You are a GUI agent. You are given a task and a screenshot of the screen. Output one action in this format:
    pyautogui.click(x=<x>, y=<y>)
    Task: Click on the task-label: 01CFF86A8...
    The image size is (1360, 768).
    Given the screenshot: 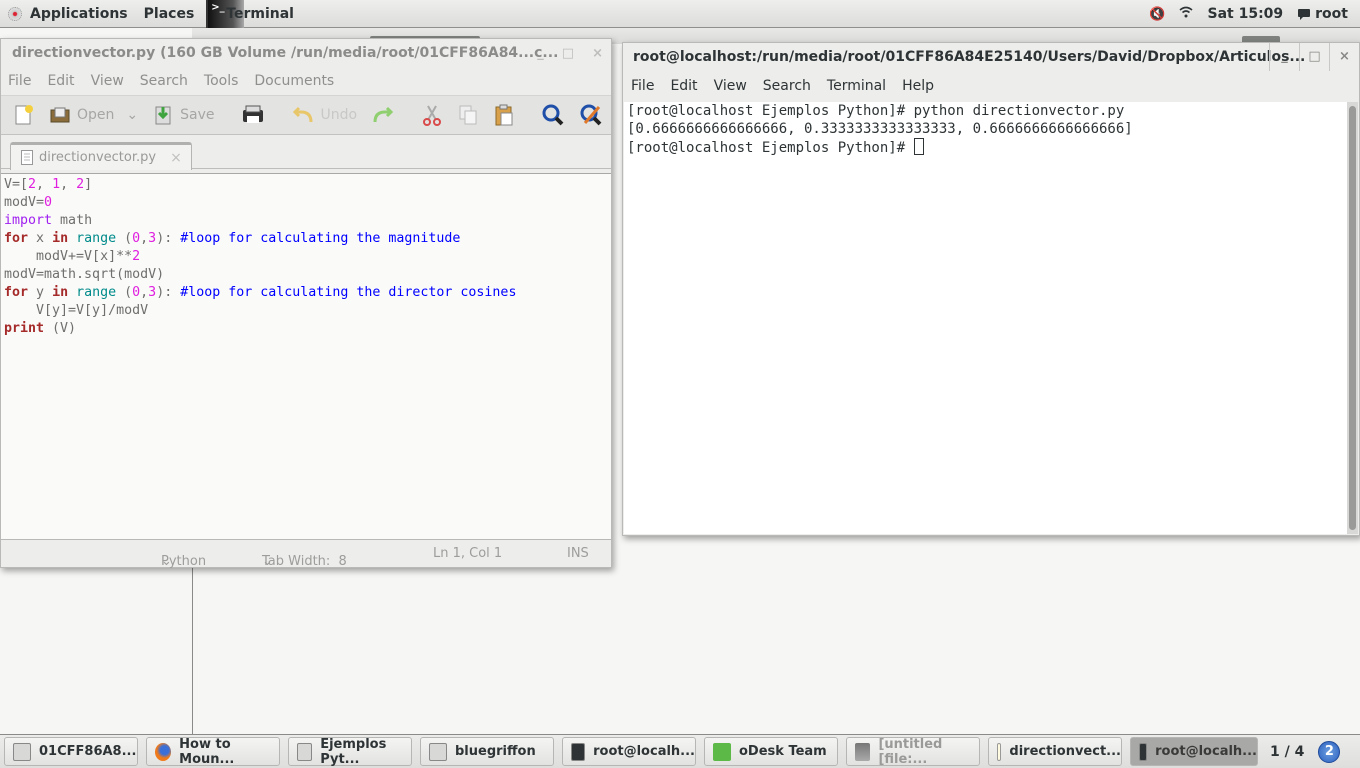 What is the action you would take?
    pyautogui.click(x=88, y=751)
    